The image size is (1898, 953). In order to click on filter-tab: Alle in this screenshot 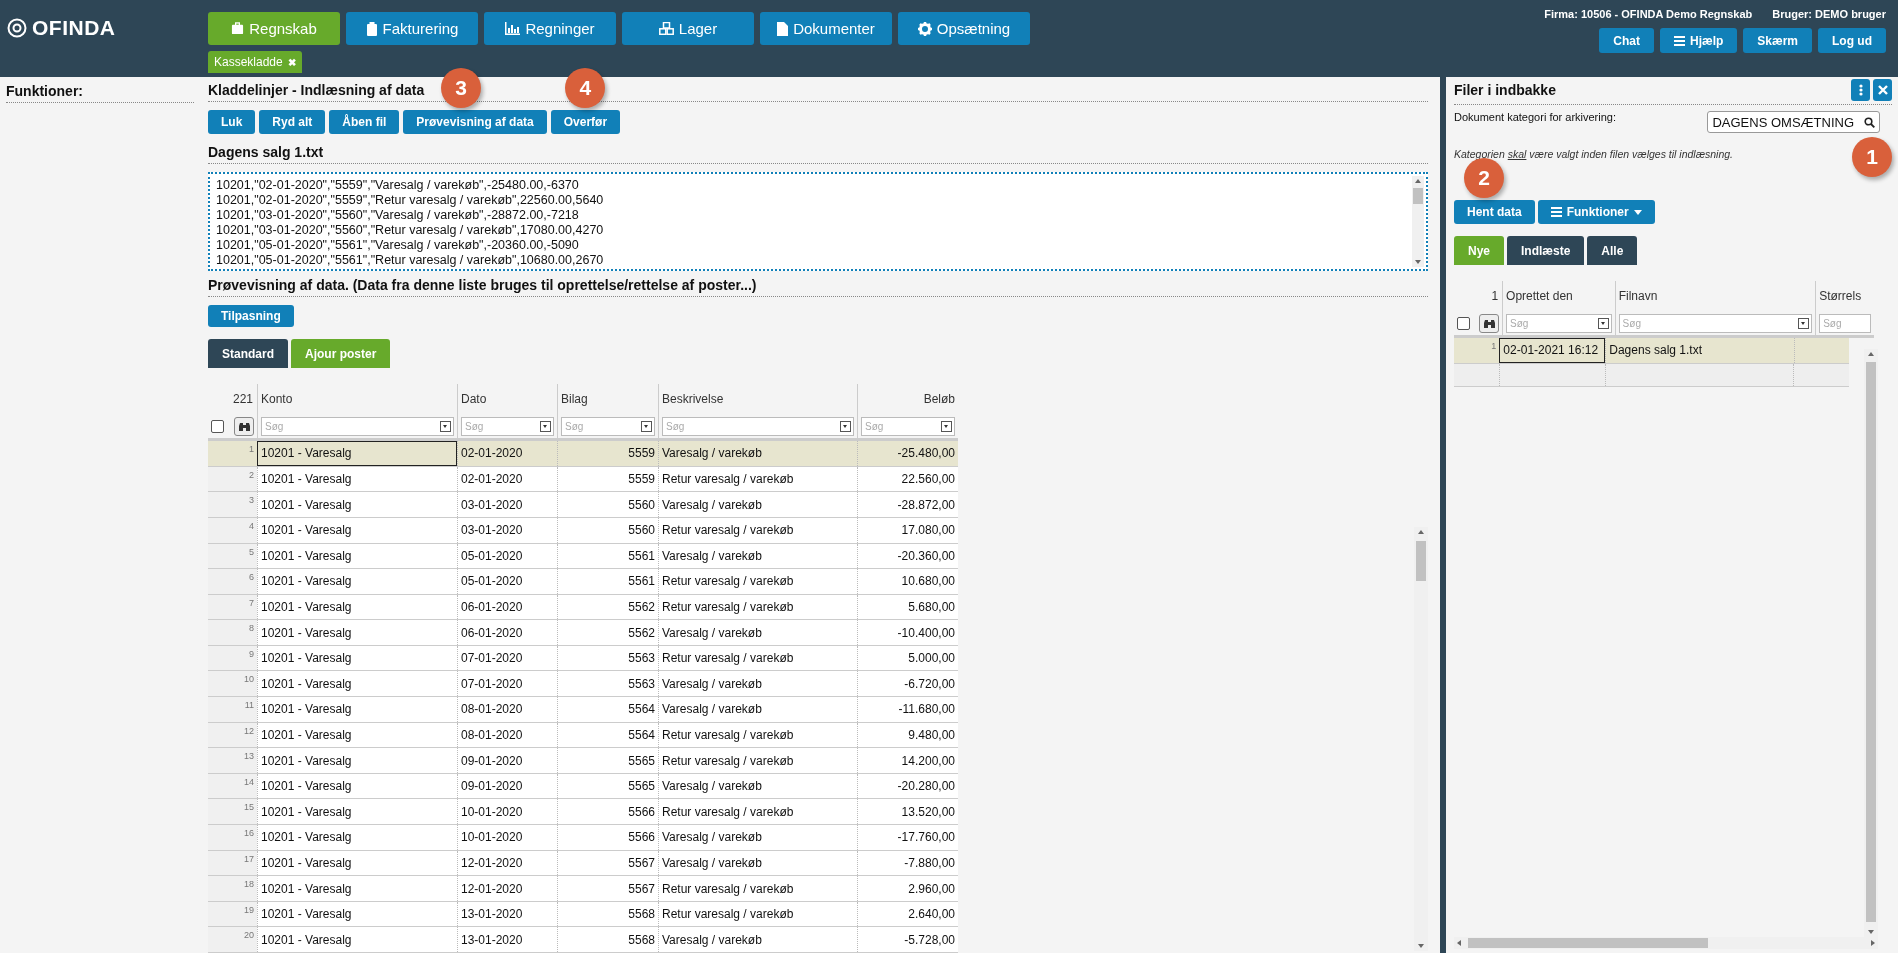, I will do `click(1612, 250)`.